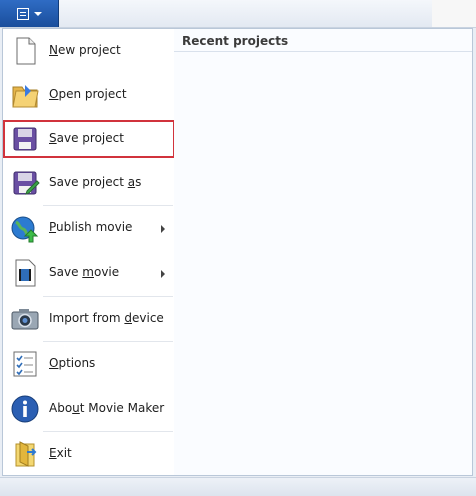 This screenshot has height=496, width=476. Describe the element at coordinates (25, 319) in the screenshot. I see `camera-icon` at that location.